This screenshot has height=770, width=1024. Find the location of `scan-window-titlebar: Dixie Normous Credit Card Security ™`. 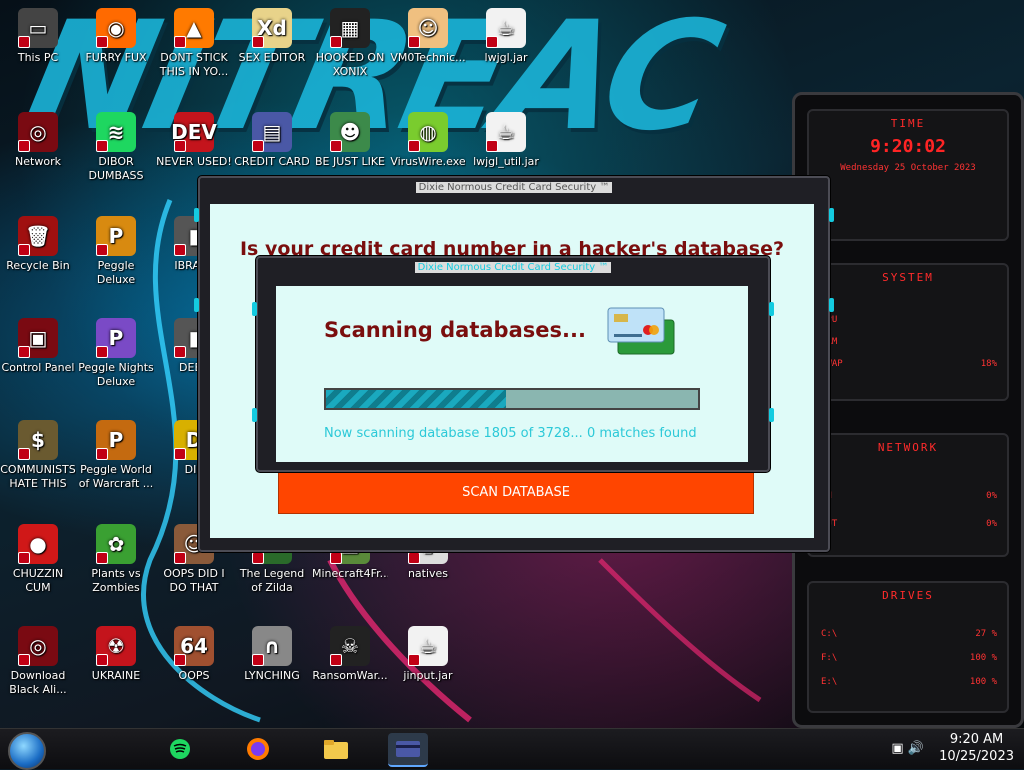

scan-window-titlebar: Dixie Normous Credit Card Security ™ is located at coordinates (513, 267).